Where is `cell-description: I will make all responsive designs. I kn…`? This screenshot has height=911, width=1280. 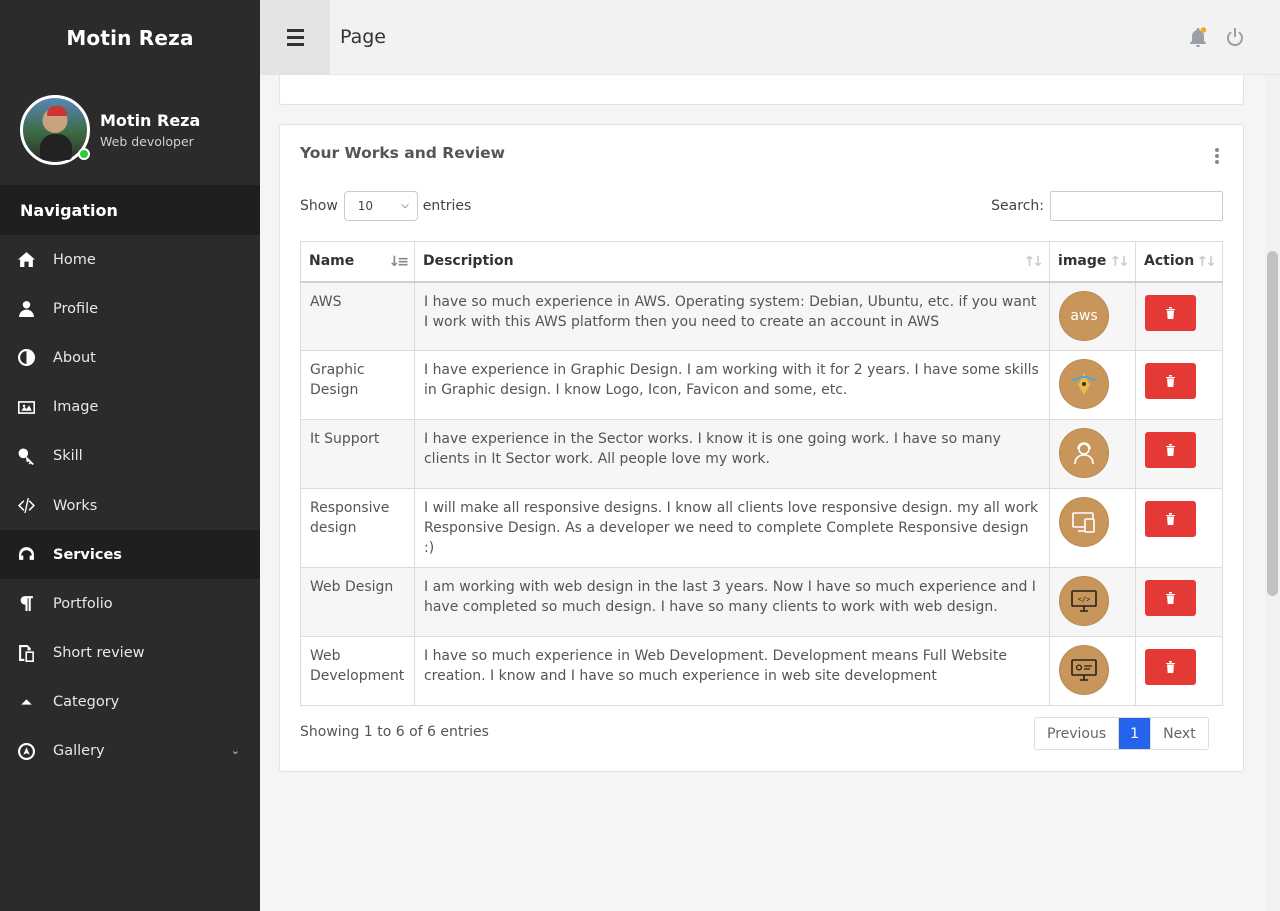
cell-description: I will make all responsive designs. I kn… is located at coordinates (732, 528).